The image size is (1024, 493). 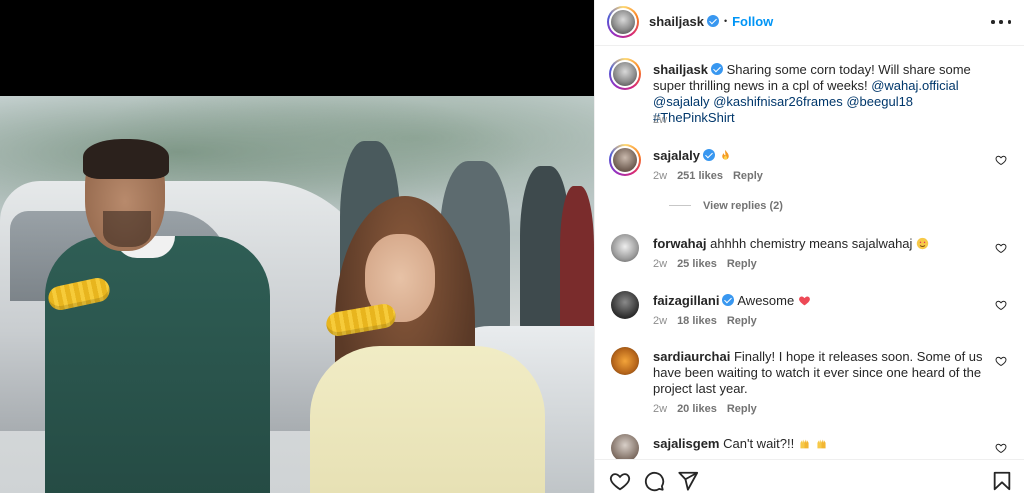 I want to click on raising-hands-emoji, so click(x=813, y=443).